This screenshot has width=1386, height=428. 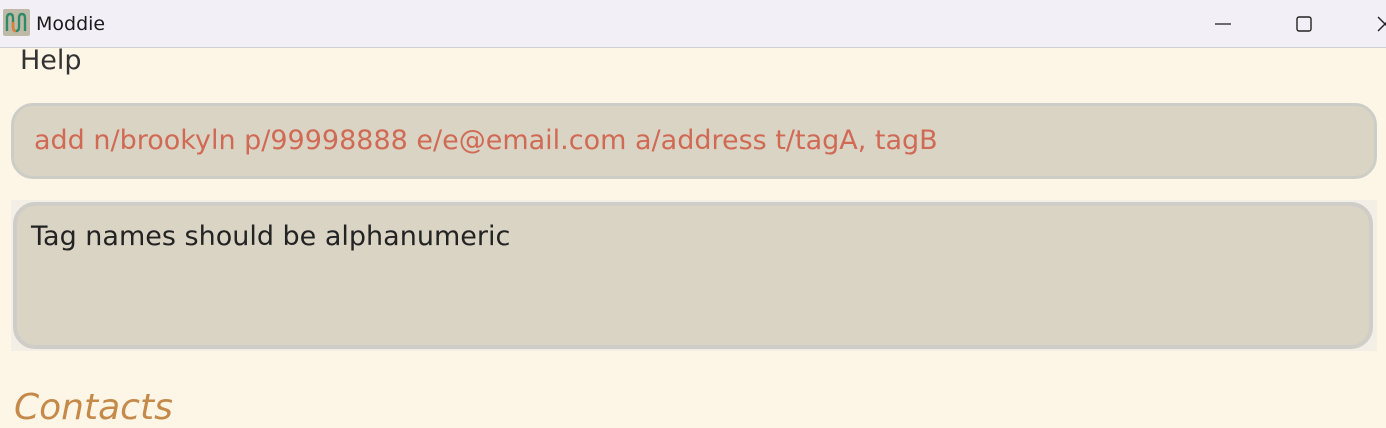 What do you see at coordinates (16, 22) in the screenshot?
I see `moddie-logo-icon` at bounding box center [16, 22].